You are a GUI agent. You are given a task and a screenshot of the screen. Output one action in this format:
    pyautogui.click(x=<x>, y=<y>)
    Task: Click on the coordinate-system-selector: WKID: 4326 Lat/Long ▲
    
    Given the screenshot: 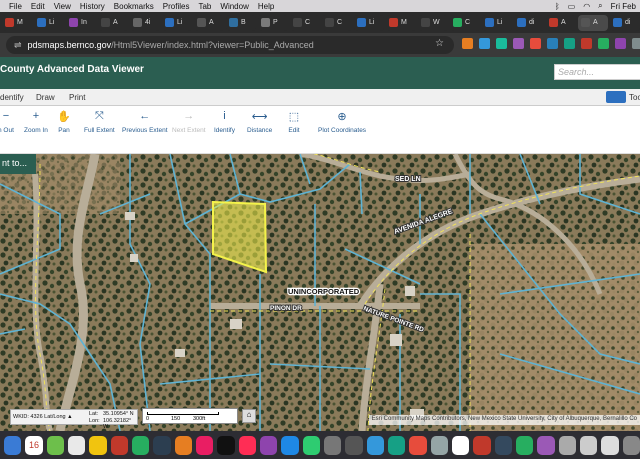 What is the action you would take?
    pyautogui.click(x=43, y=417)
    